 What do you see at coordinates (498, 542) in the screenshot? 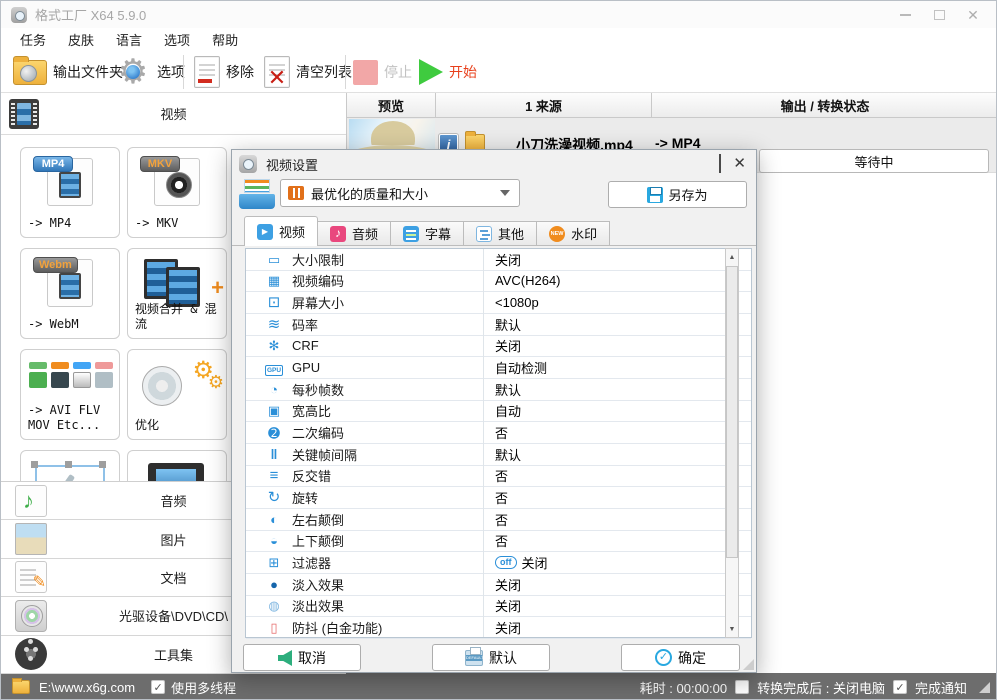
I see `settings-row: 上下颠倒 否` at bounding box center [498, 542].